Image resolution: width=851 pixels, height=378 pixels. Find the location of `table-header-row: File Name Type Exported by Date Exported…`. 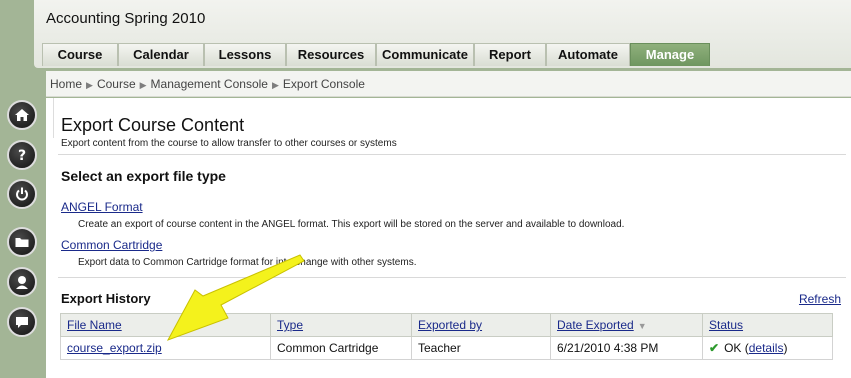

table-header-row: File Name Type Exported by Date Exported… is located at coordinates (446, 325).